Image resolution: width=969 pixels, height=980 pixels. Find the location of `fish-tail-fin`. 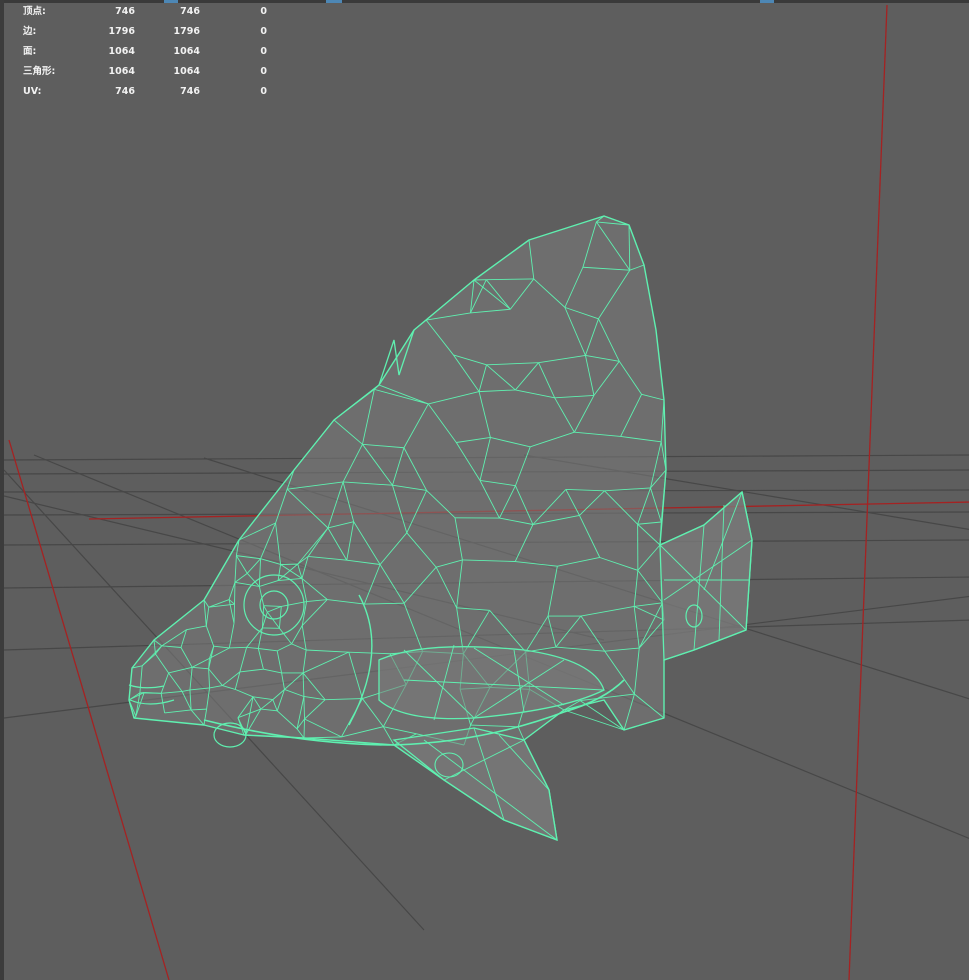

fish-tail-fin is located at coordinates (706, 575).